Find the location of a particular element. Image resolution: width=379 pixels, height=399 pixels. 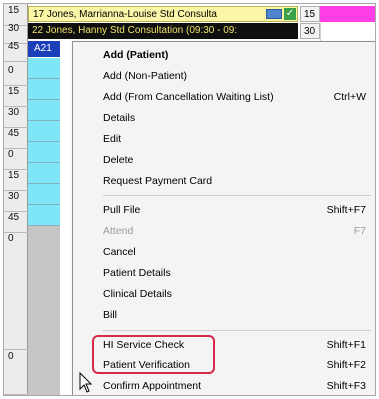

menu-item-patient-verification: Patient Verification Shift+F2 is located at coordinates (224, 365).